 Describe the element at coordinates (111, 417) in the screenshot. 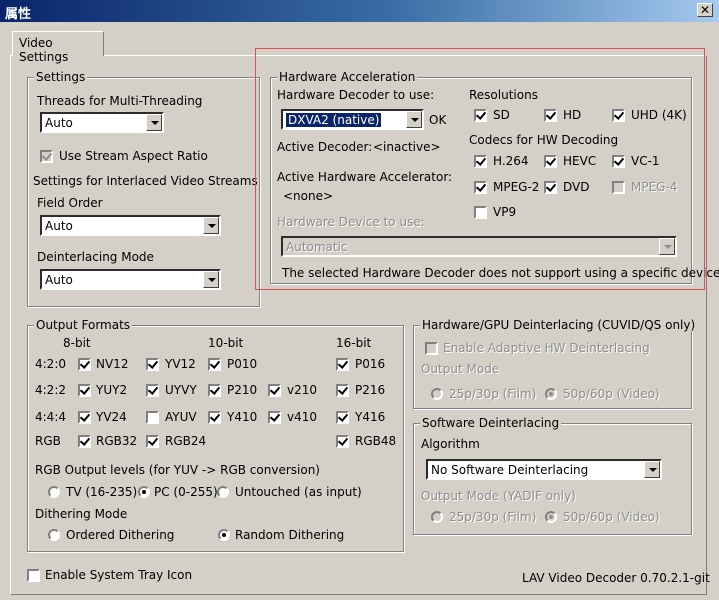

I see `fmt-yv24-label: YV24` at that location.